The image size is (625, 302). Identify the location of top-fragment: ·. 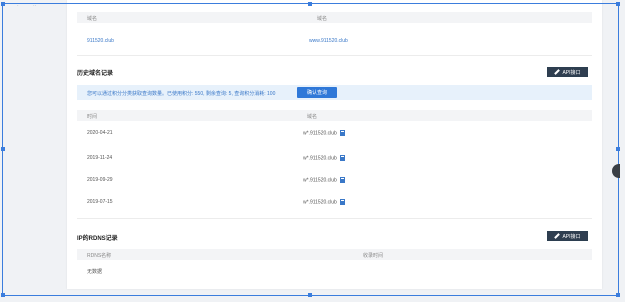
(18, 6).